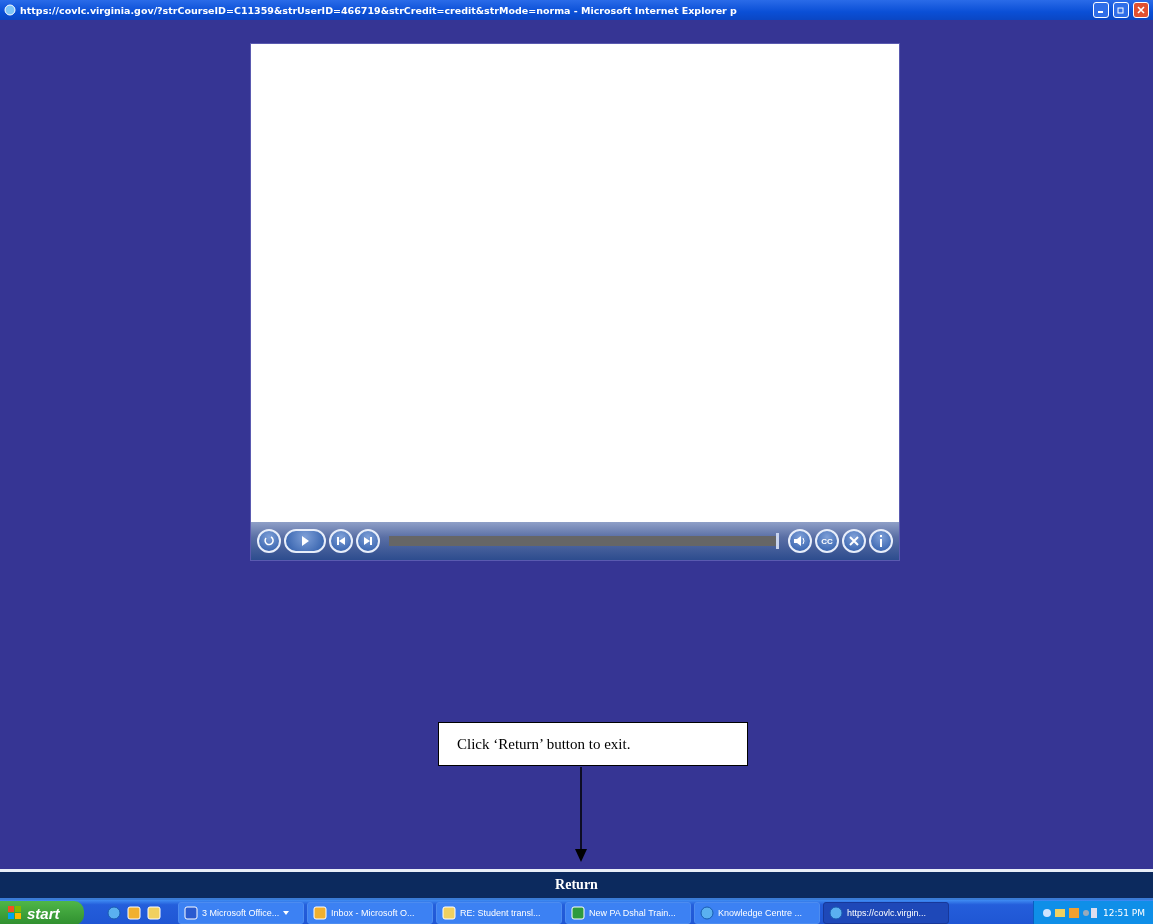  Describe the element at coordinates (42, 912) in the screenshot. I see `start-button: start` at that location.